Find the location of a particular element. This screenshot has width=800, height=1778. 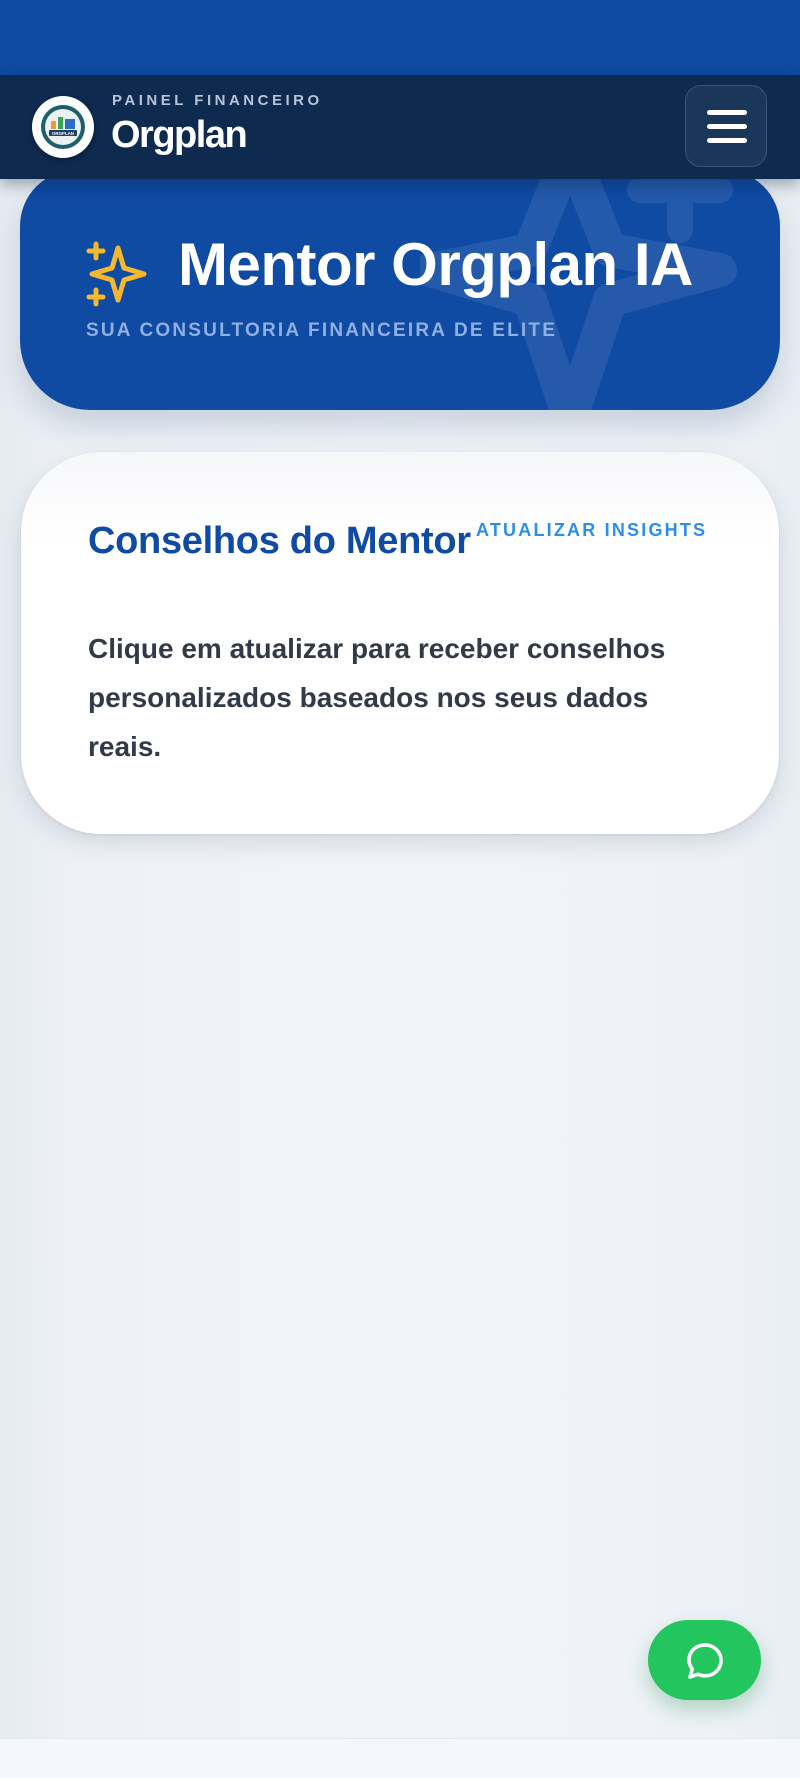

whatsapp-chat-button is located at coordinates (704, 1660).